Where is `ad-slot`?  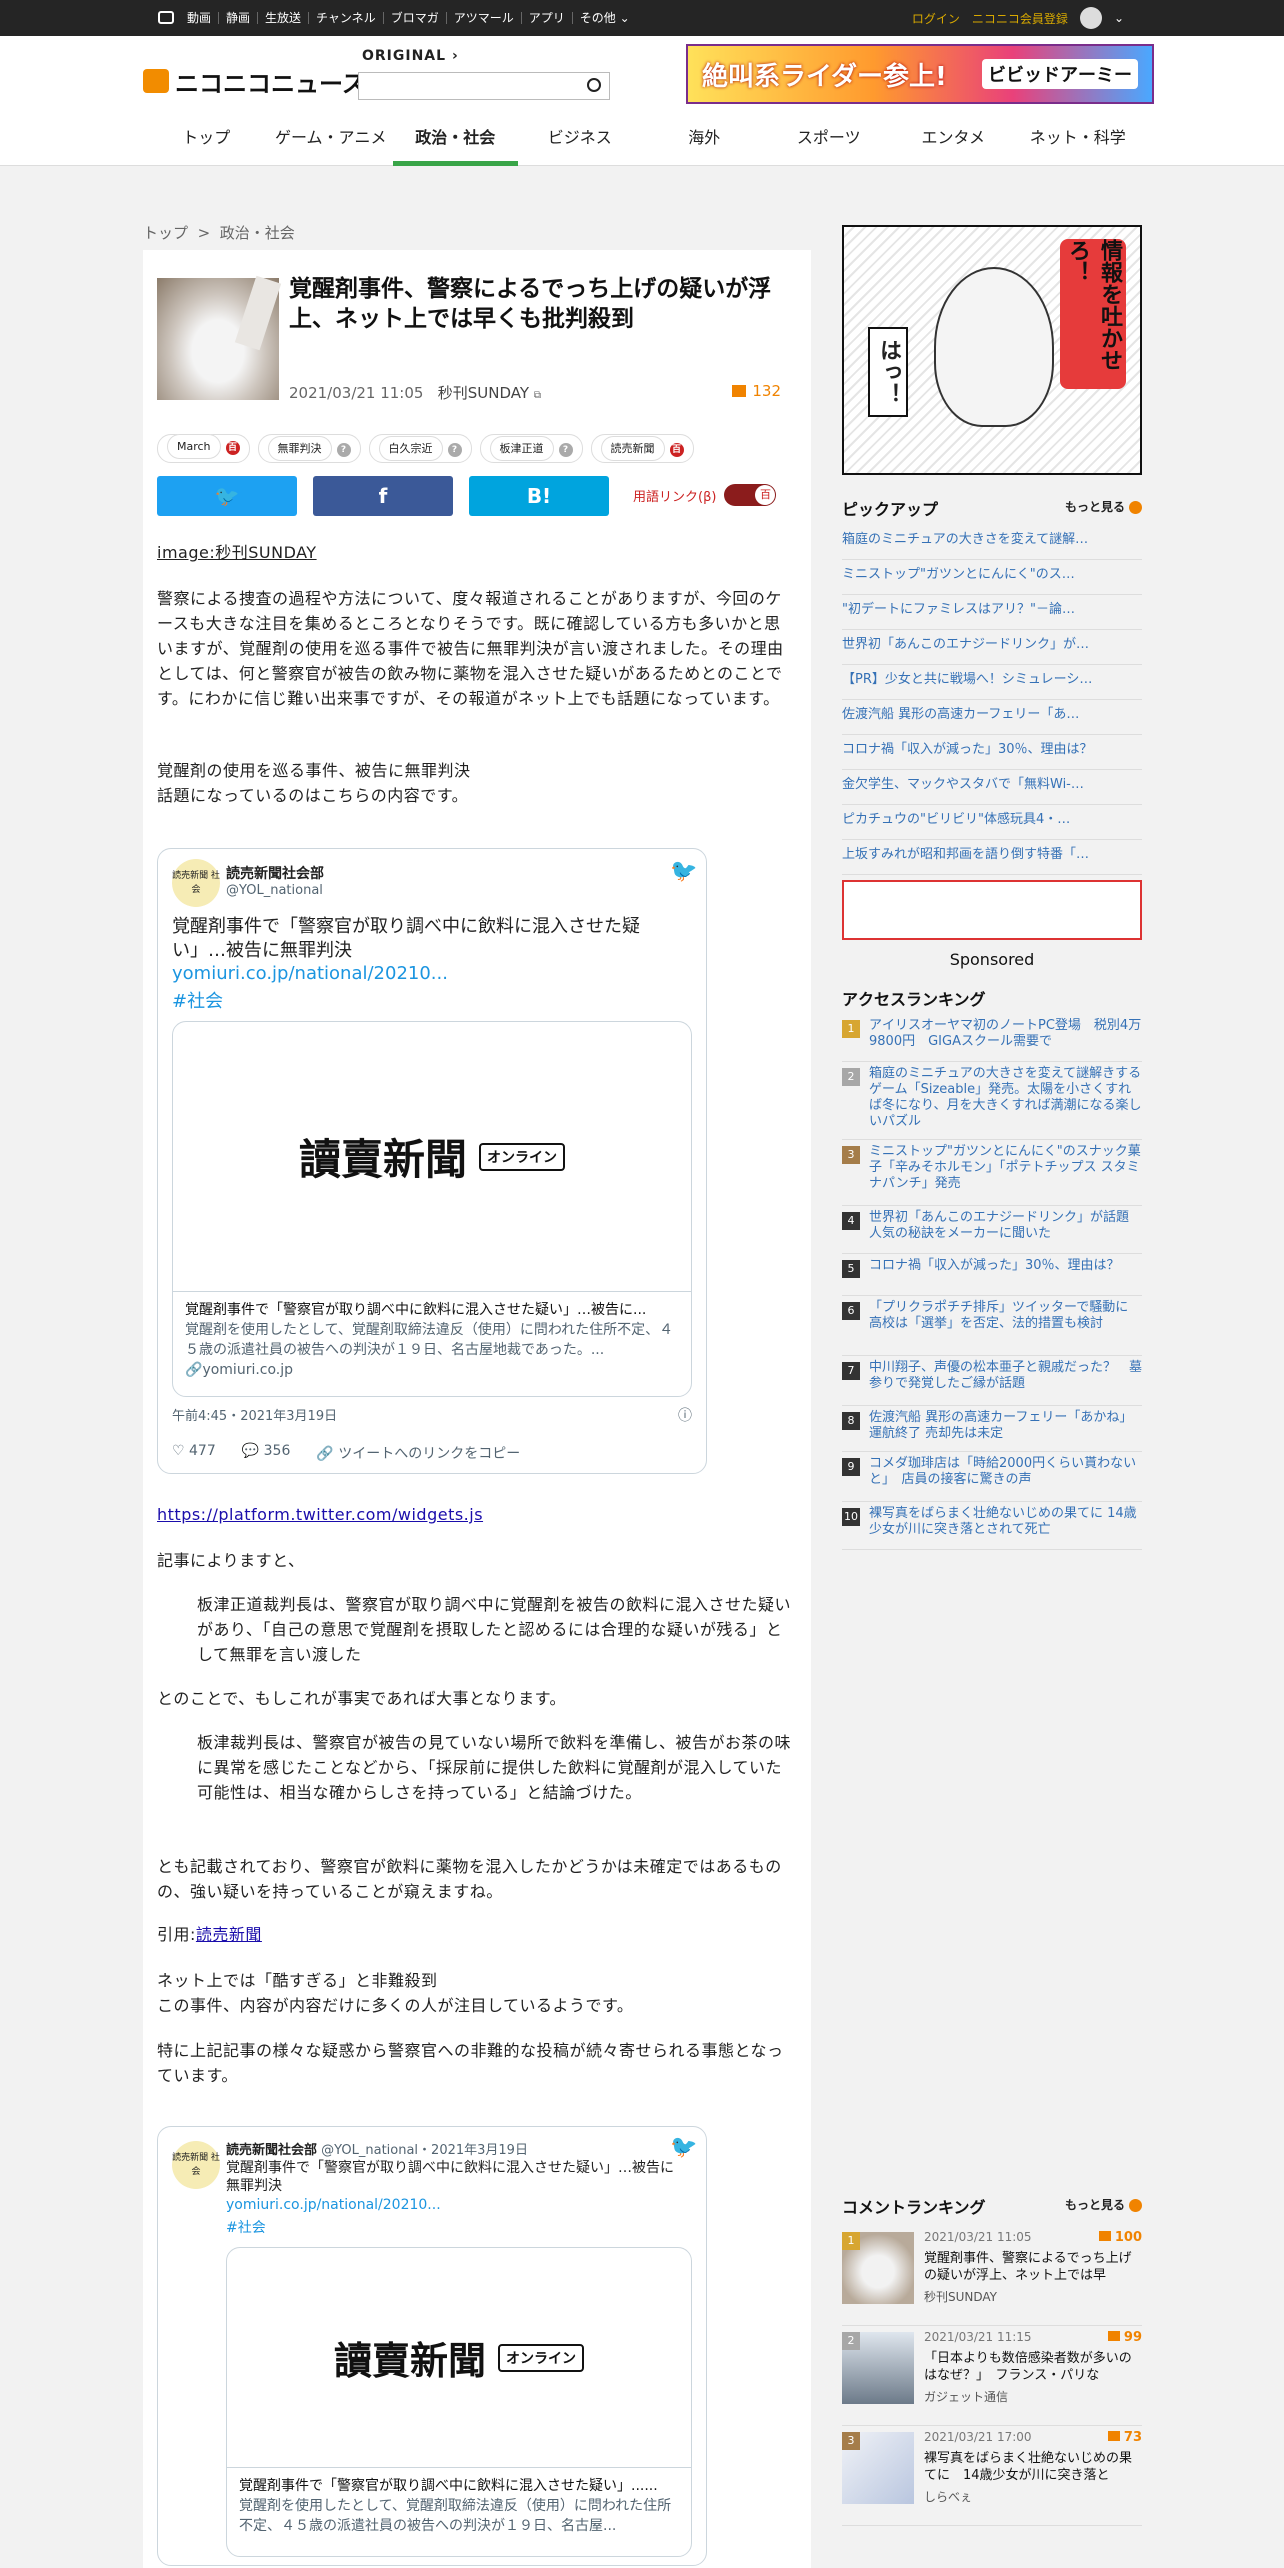
ad-slot is located at coordinates (992, 910).